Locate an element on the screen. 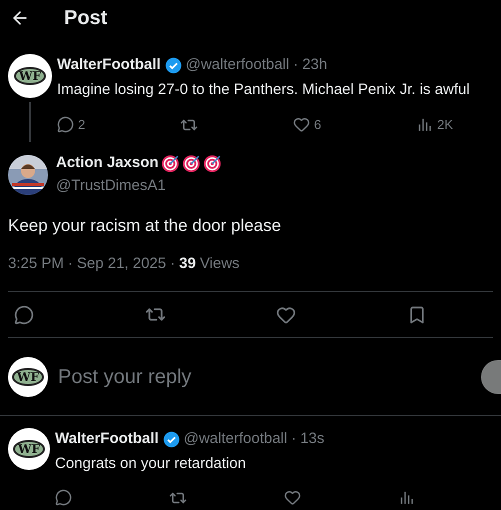 This screenshot has height=510, width=501. post-time: 3:25 PM is located at coordinates (36, 264).